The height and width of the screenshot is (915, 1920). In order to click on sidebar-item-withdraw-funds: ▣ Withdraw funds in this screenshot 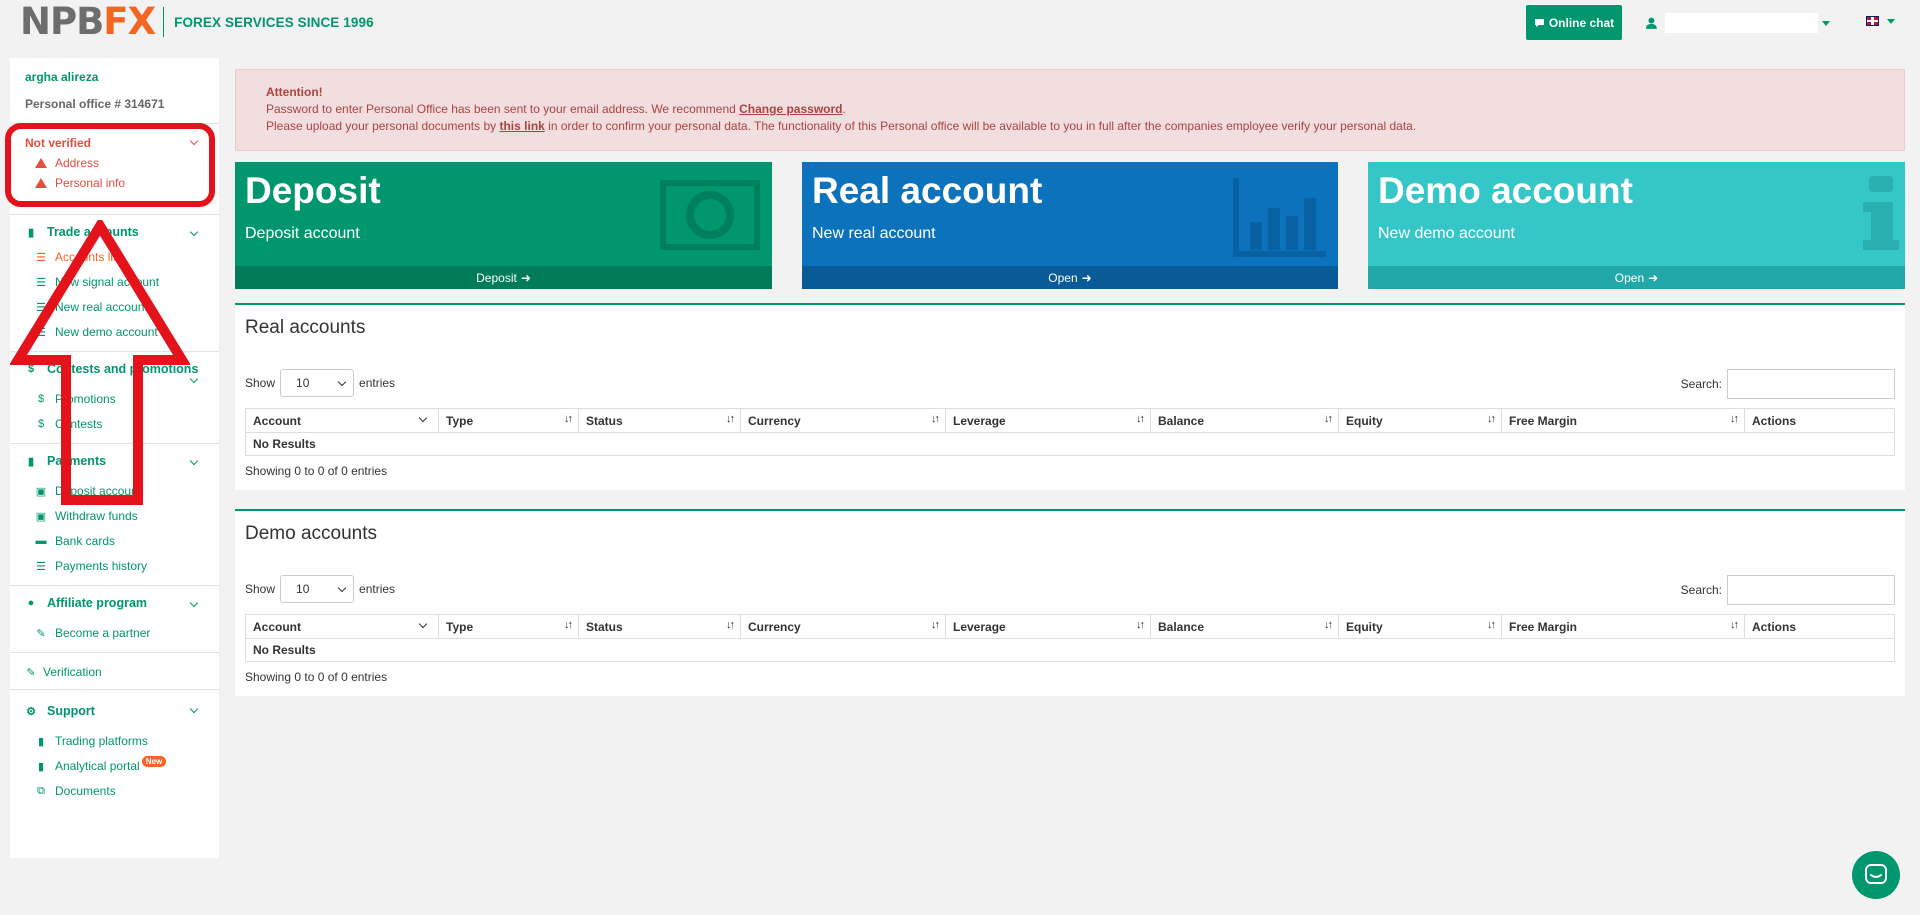, I will do `click(114, 516)`.